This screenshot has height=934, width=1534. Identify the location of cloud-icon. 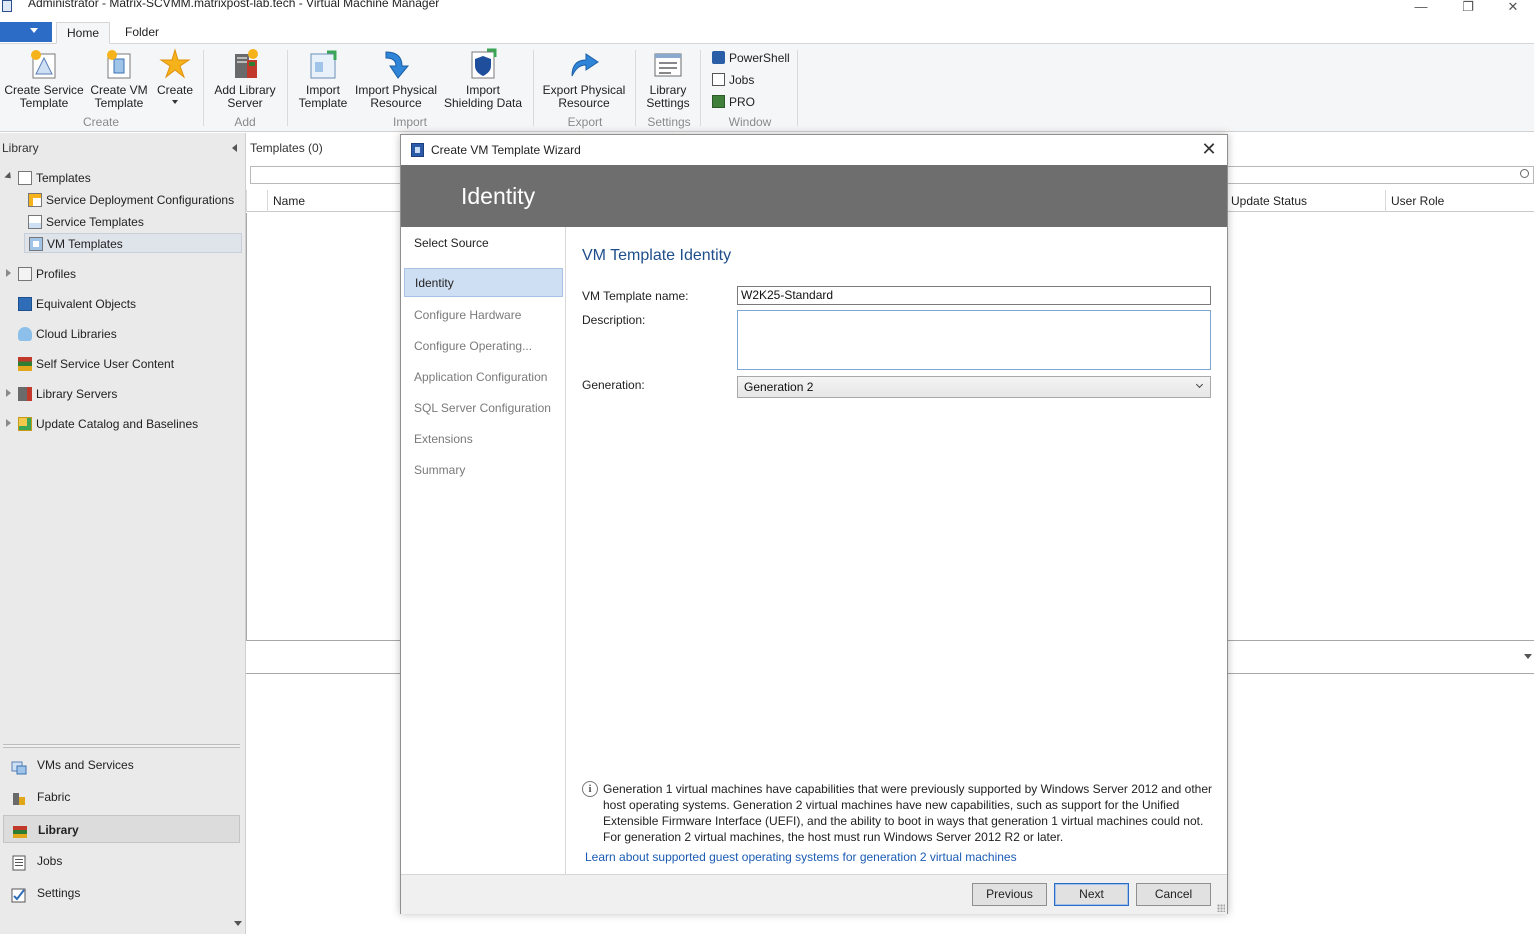
(25, 334).